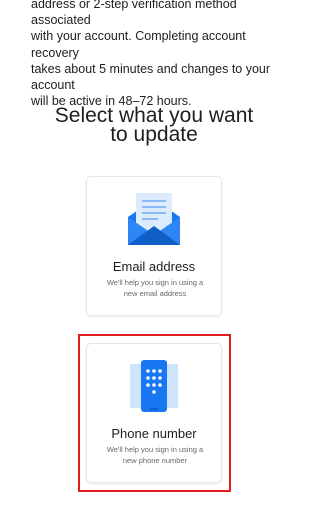 The image size is (320, 512). What do you see at coordinates (154, 134) in the screenshot?
I see `page-heading-line-2: to update` at bounding box center [154, 134].